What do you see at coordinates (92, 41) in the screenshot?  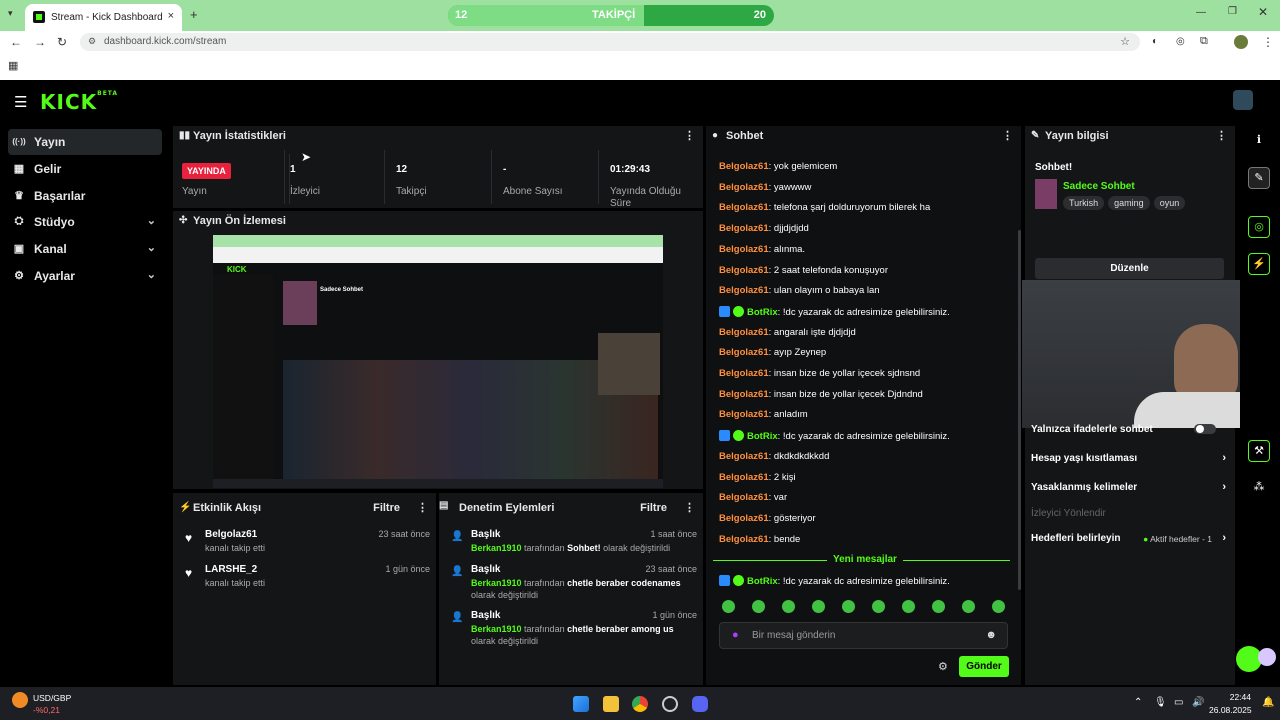 I see `site-info-icon: ⚙` at bounding box center [92, 41].